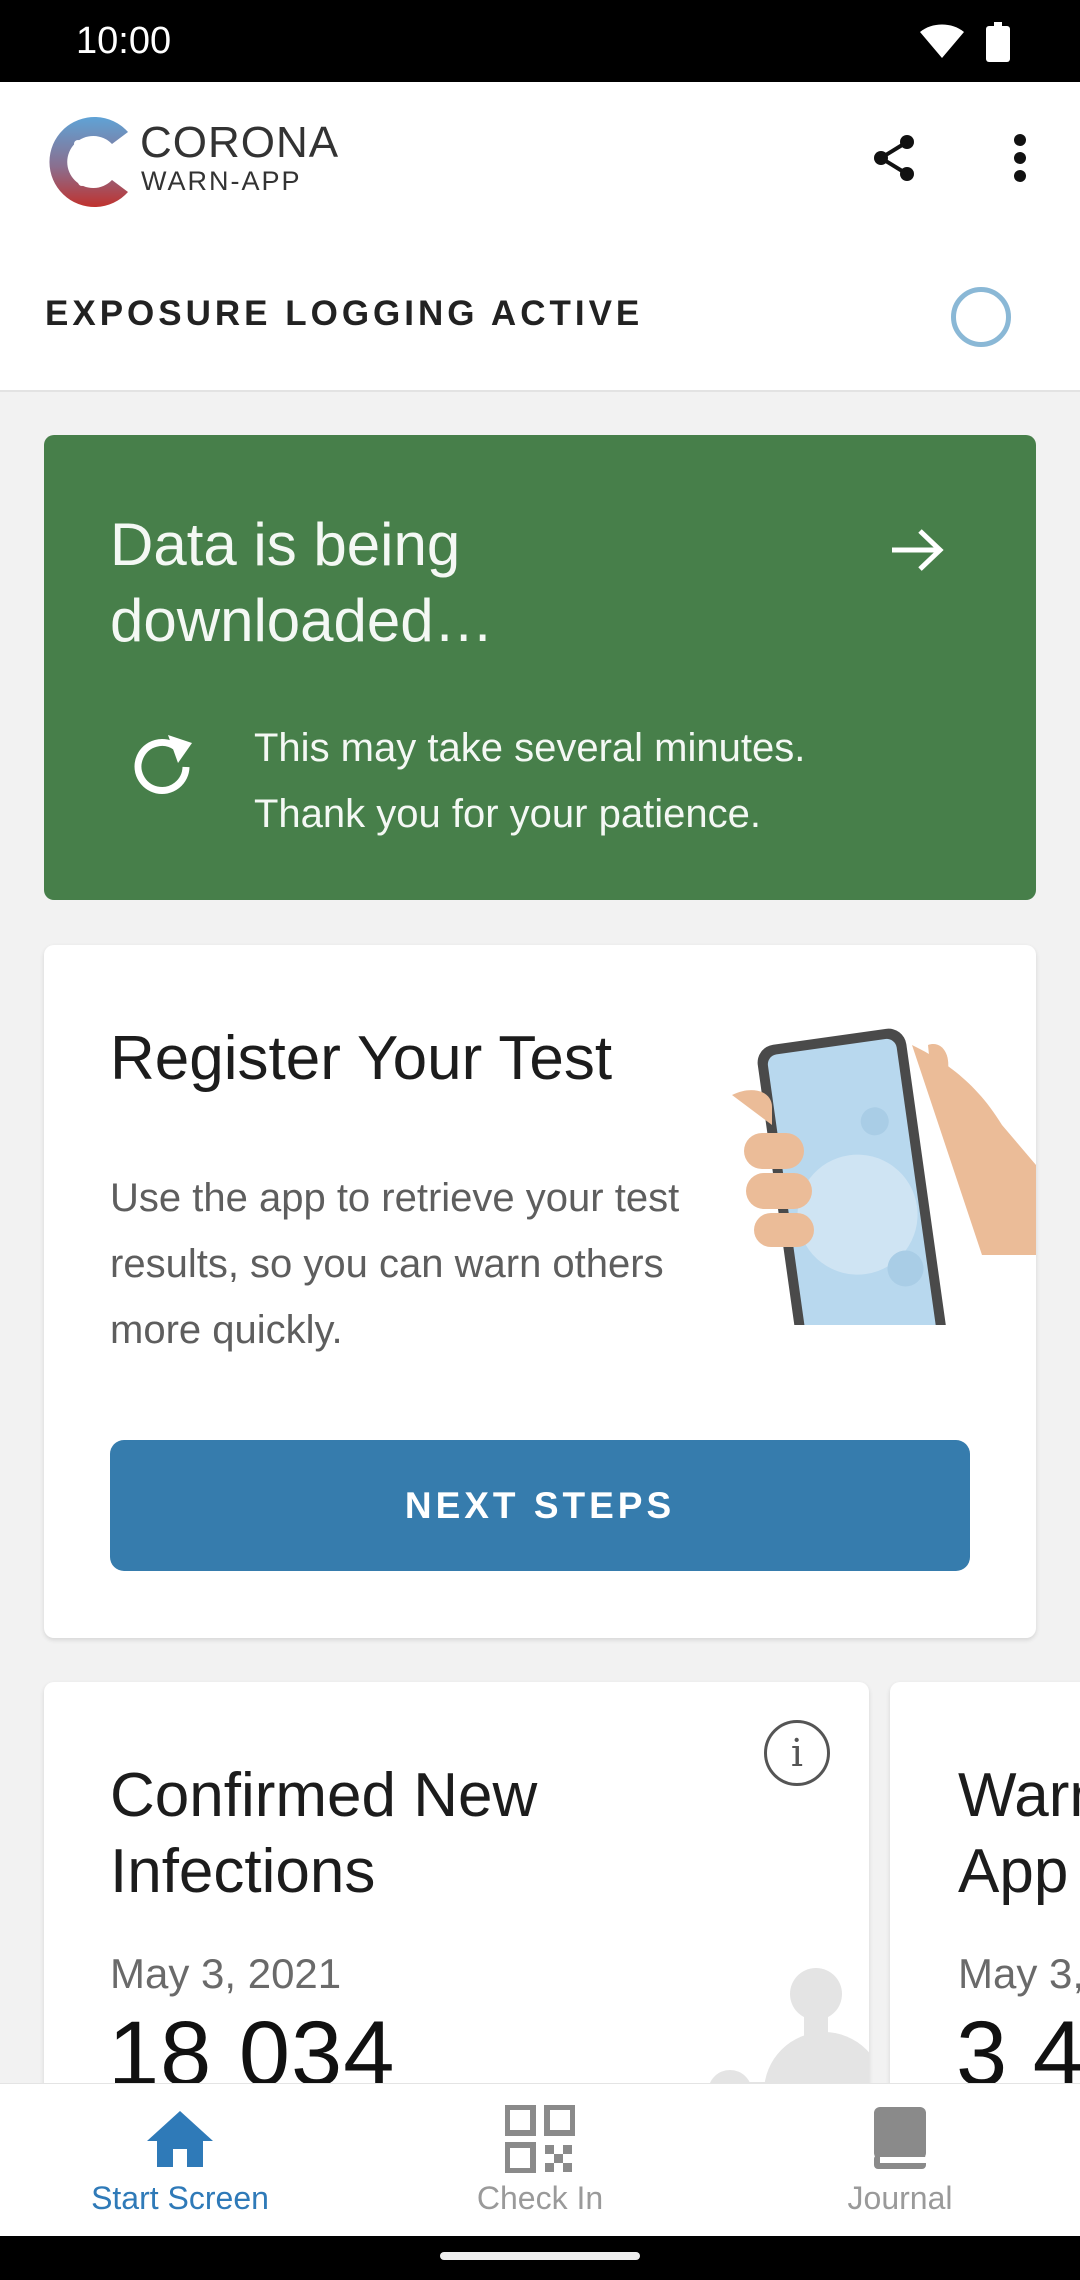  What do you see at coordinates (797, 1753) in the screenshot?
I see `info-icon: i` at bounding box center [797, 1753].